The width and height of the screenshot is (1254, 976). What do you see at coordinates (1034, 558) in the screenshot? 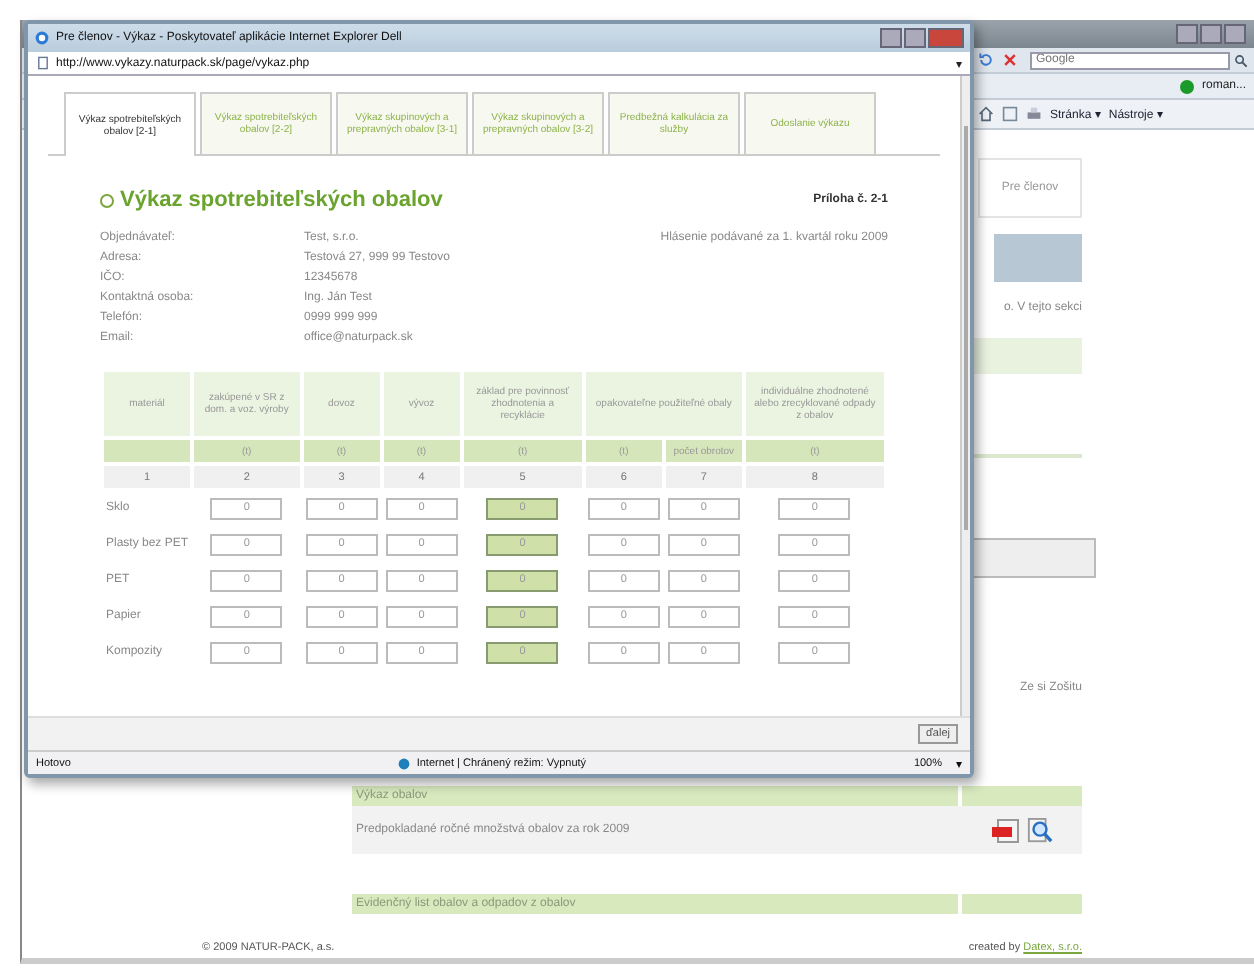
I see `panel-background` at bounding box center [1034, 558].